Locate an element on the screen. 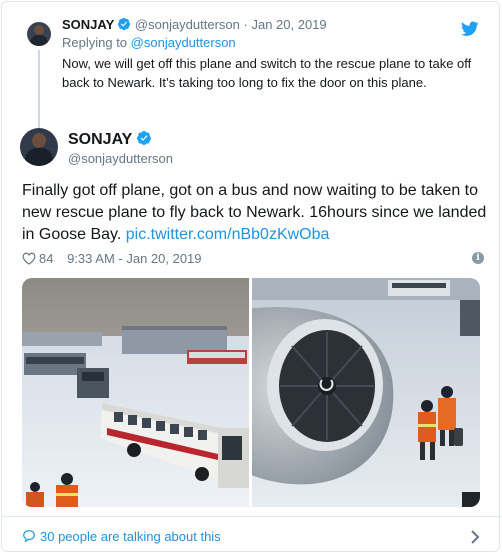  talking-about-text: 30 people are talking about this is located at coordinates (130, 536).